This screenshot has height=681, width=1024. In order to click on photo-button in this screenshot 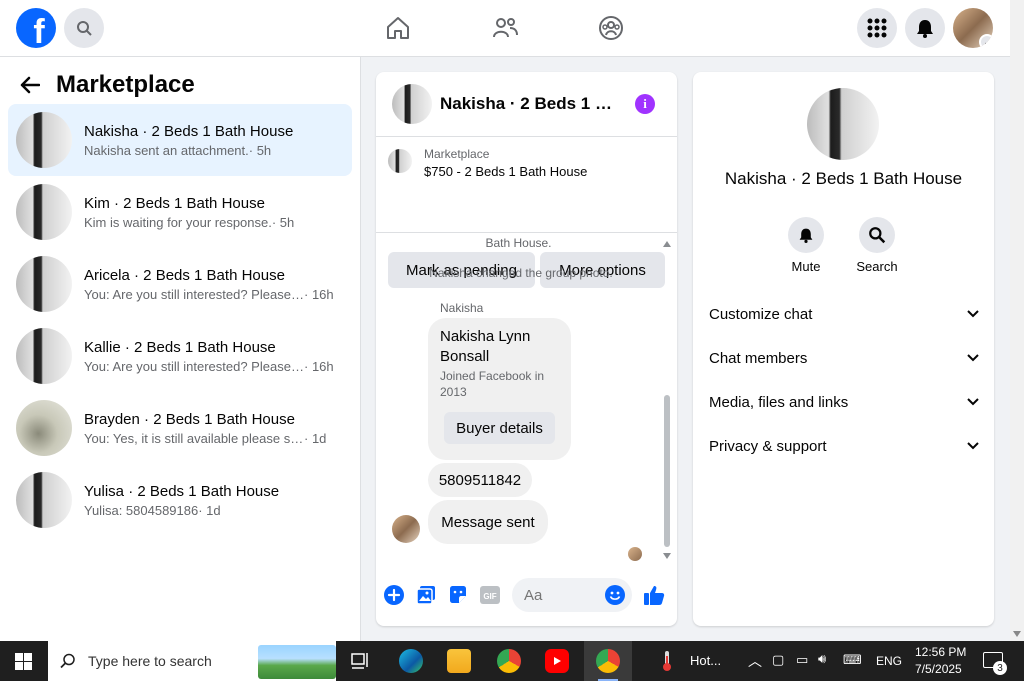, I will do `click(426, 595)`.